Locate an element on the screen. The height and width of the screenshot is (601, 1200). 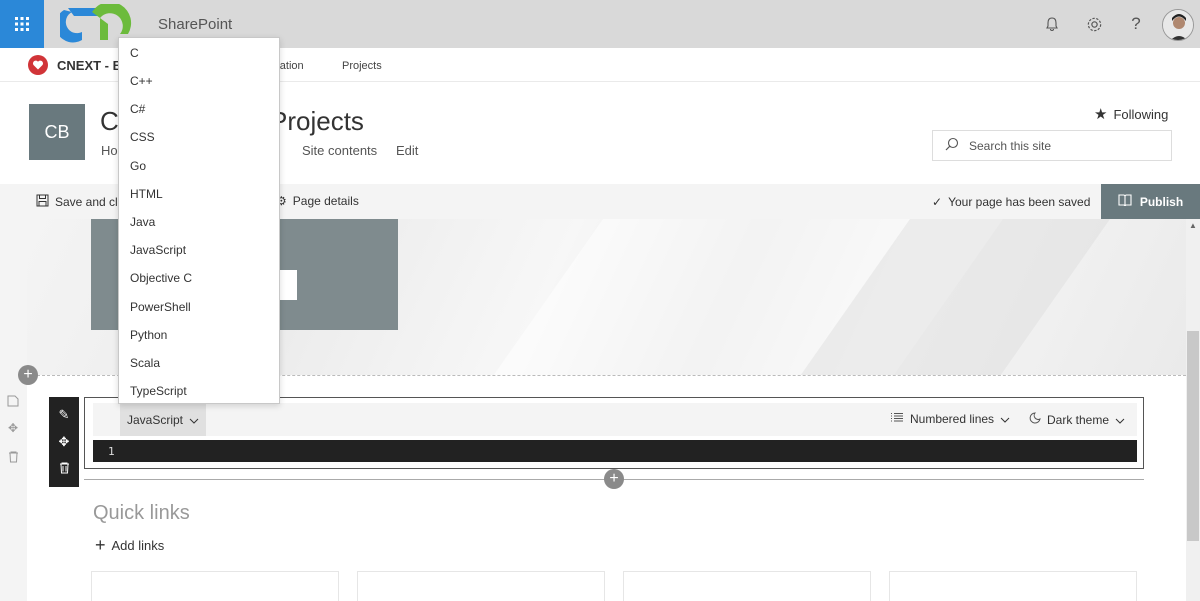
trash-icon is located at coordinates (64, 469).